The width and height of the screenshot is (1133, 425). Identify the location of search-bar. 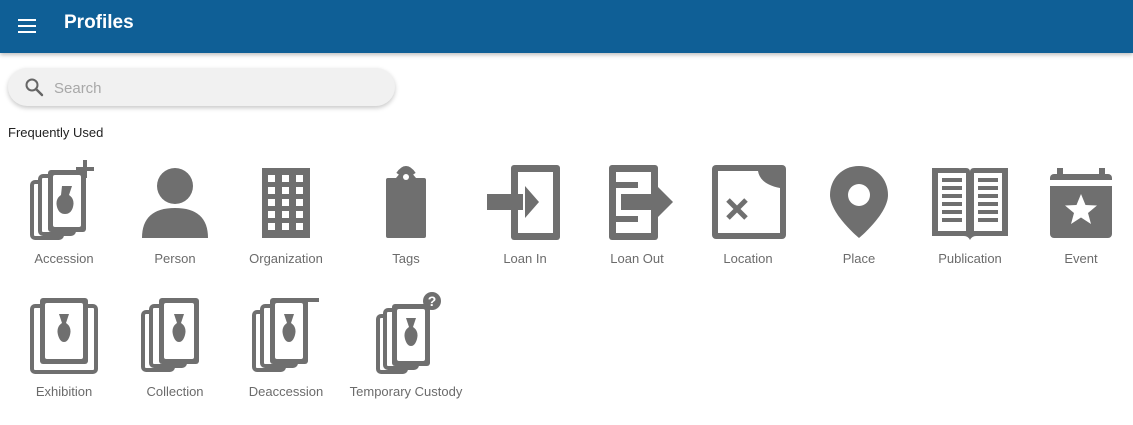
(201, 87).